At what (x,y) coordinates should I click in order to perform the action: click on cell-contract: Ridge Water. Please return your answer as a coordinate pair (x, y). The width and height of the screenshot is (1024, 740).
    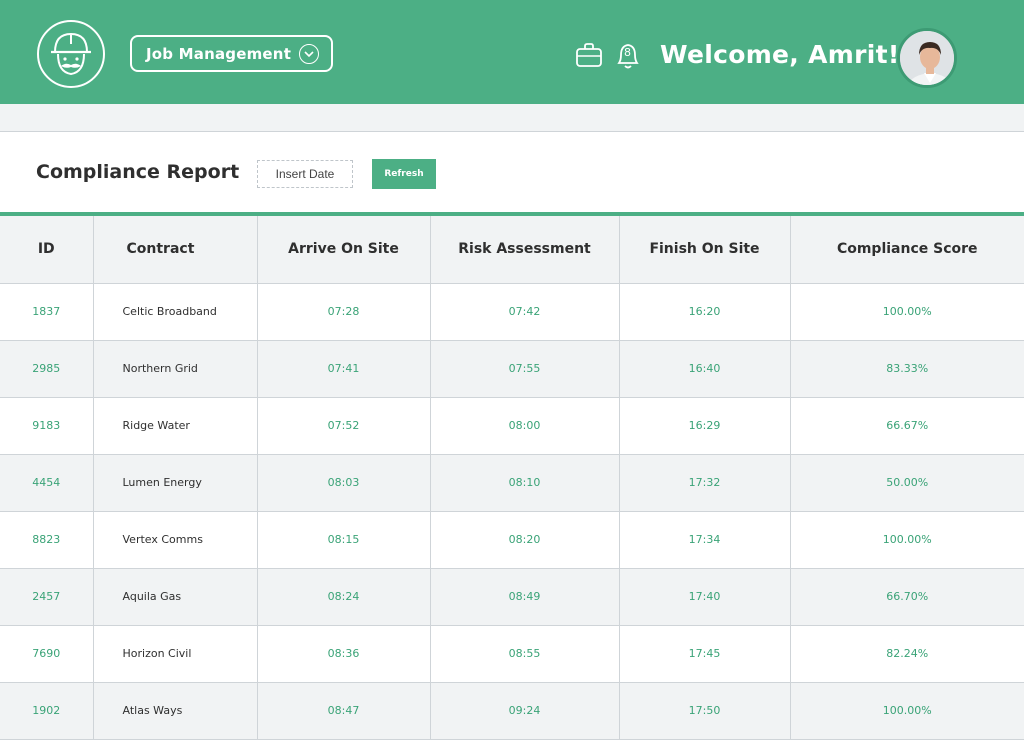
    Looking at the image, I should click on (175, 426).